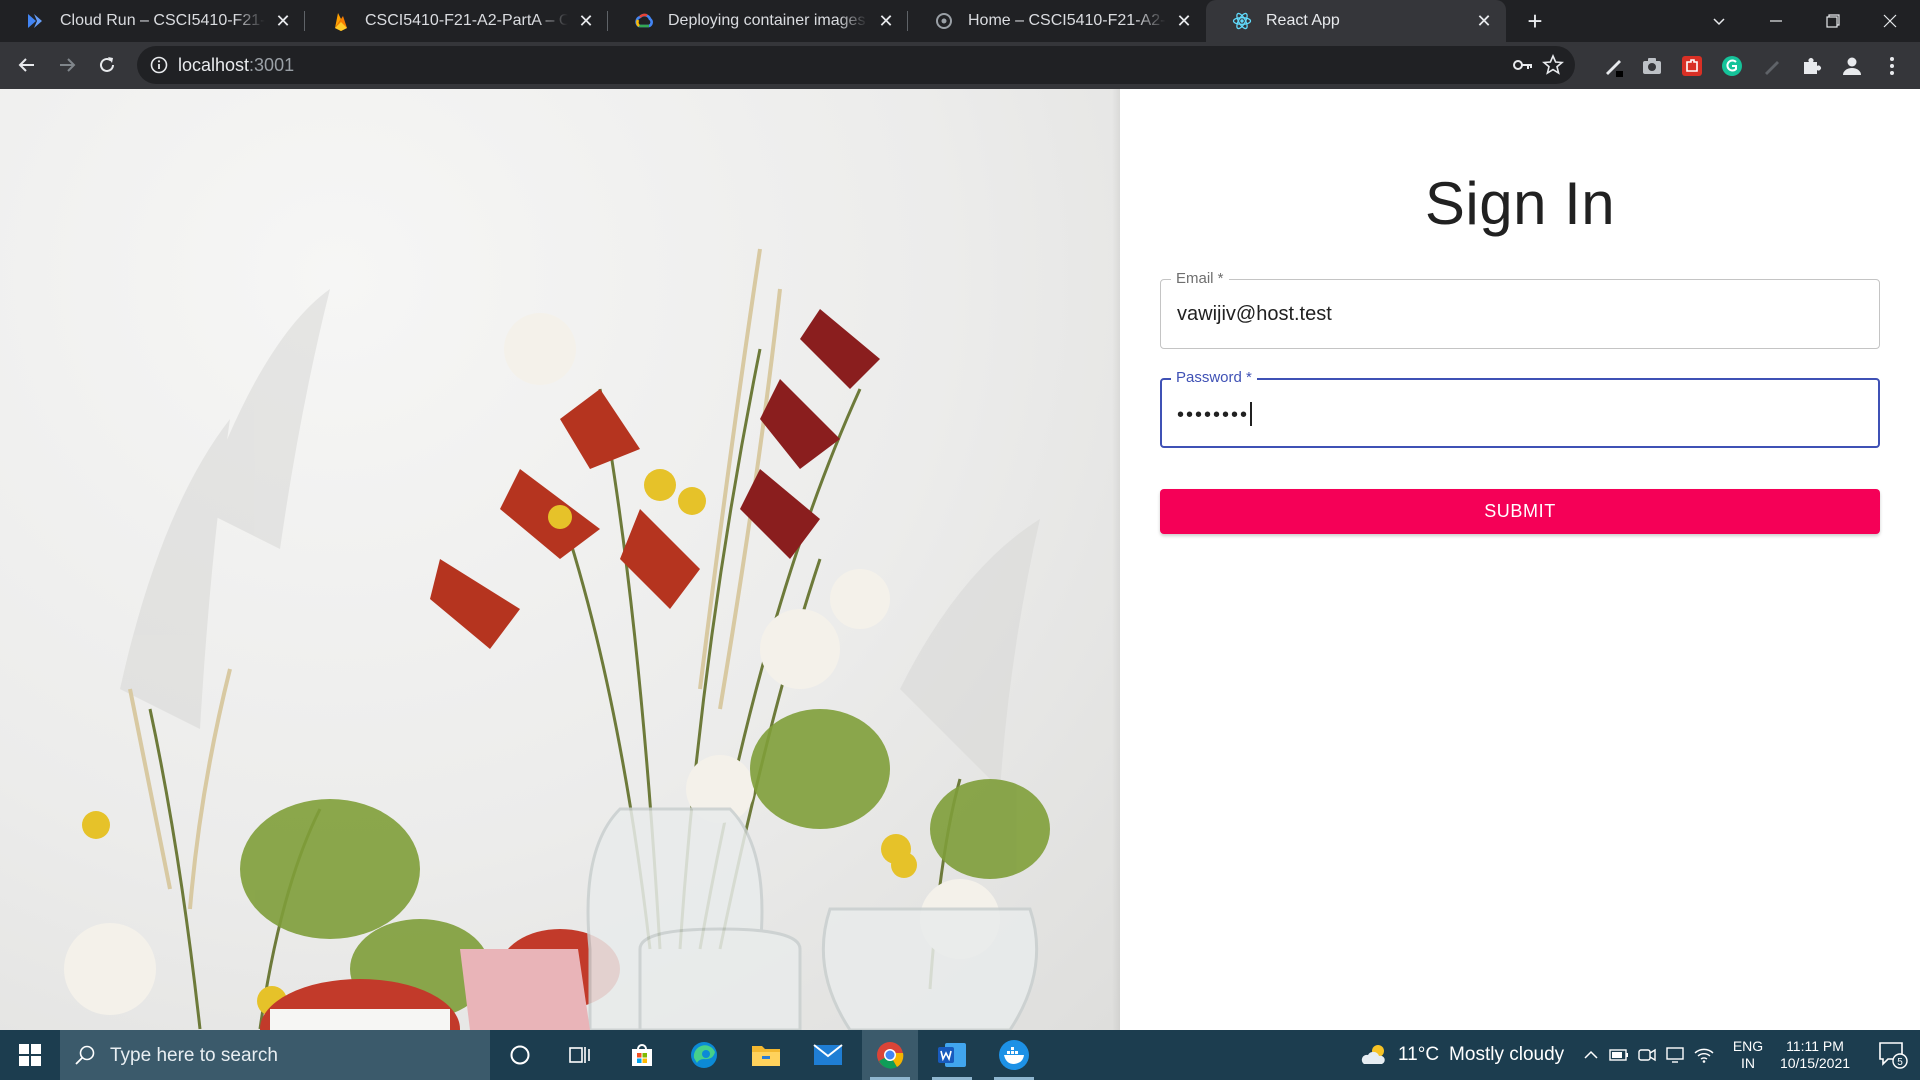  Describe the element at coordinates (1652, 66) in the screenshot. I see `camera-extension-icon` at that location.